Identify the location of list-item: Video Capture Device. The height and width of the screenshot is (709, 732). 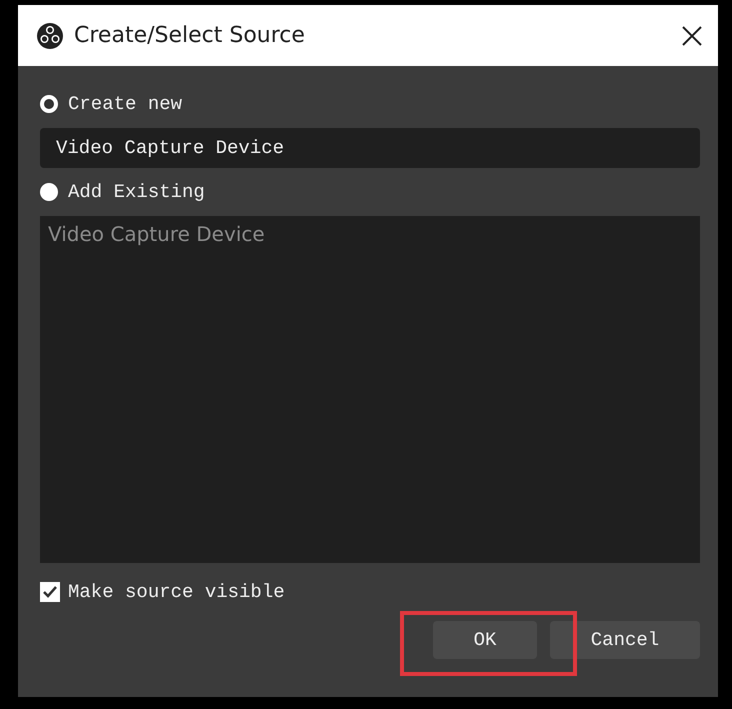
(156, 234).